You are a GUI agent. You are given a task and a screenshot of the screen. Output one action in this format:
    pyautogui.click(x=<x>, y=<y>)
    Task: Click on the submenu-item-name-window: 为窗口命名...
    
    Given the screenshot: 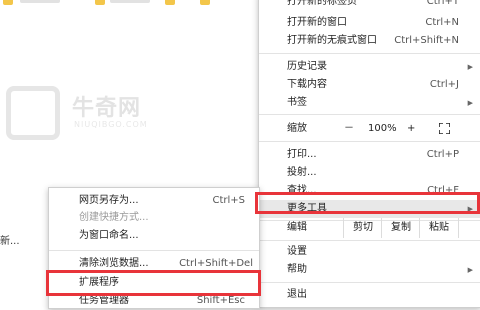 What is the action you would take?
    pyautogui.click(x=154, y=236)
    